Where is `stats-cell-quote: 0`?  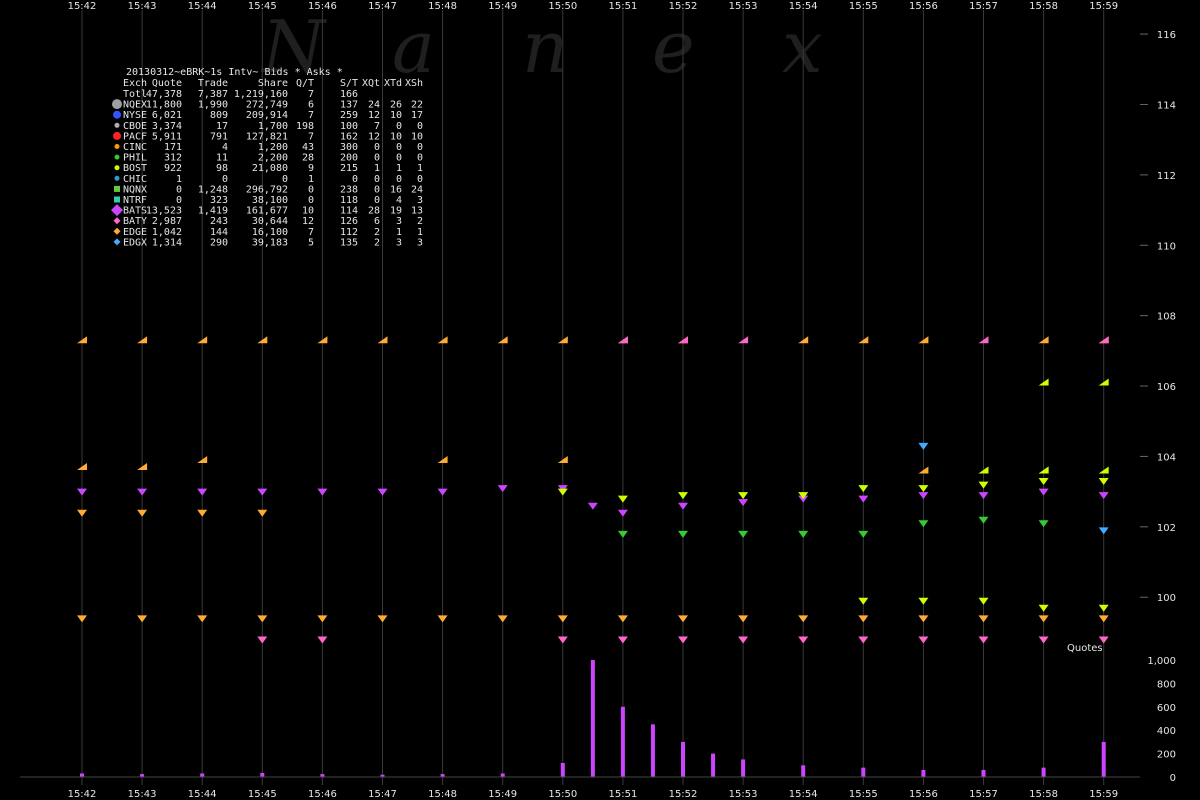 stats-cell-quote: 0 is located at coordinates (179, 189).